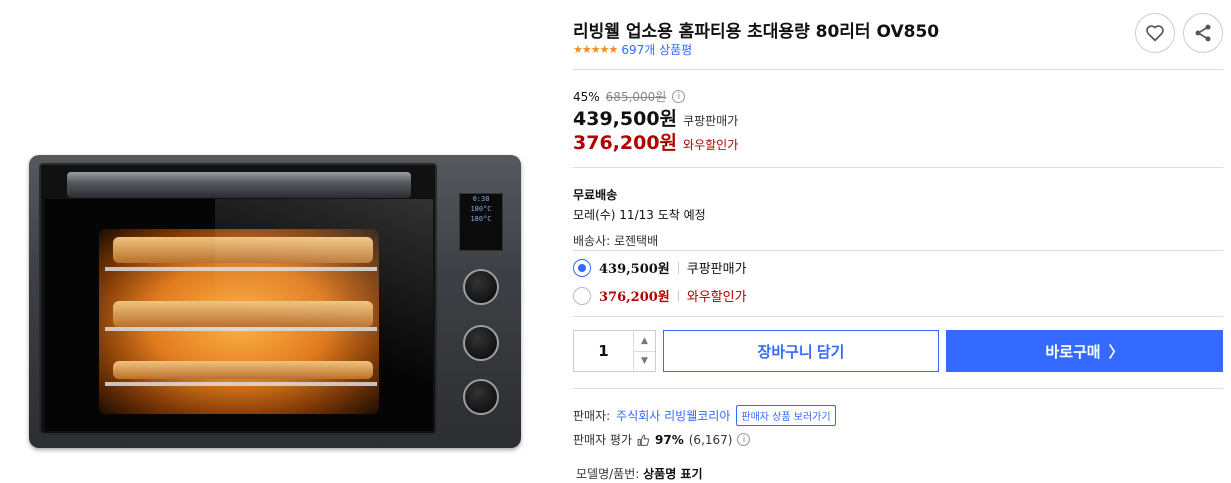 This screenshot has width=1231, height=483. I want to click on seller-rating-percent: 97%, so click(669, 439).